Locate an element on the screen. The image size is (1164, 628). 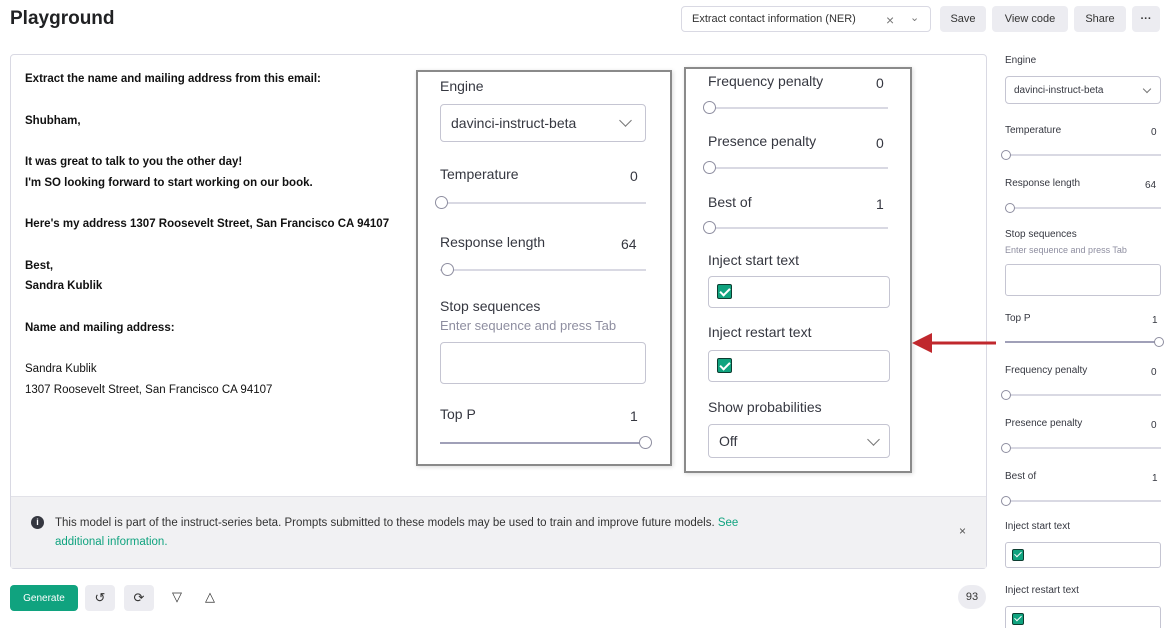
share-button: Share is located at coordinates (1100, 19).